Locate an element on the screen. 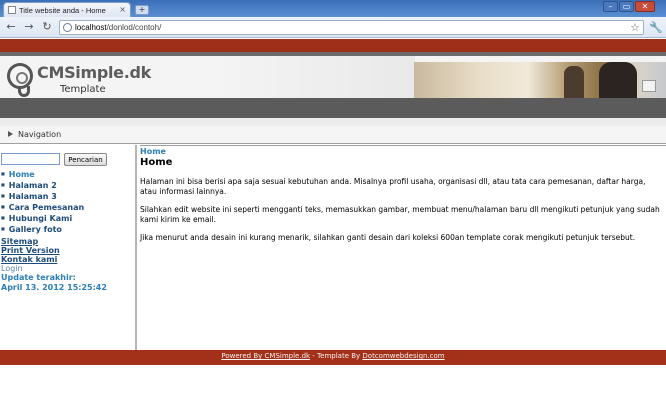 The height and width of the screenshot is (409, 666). window-controls: – ▭ ✕ is located at coordinates (629, 6).